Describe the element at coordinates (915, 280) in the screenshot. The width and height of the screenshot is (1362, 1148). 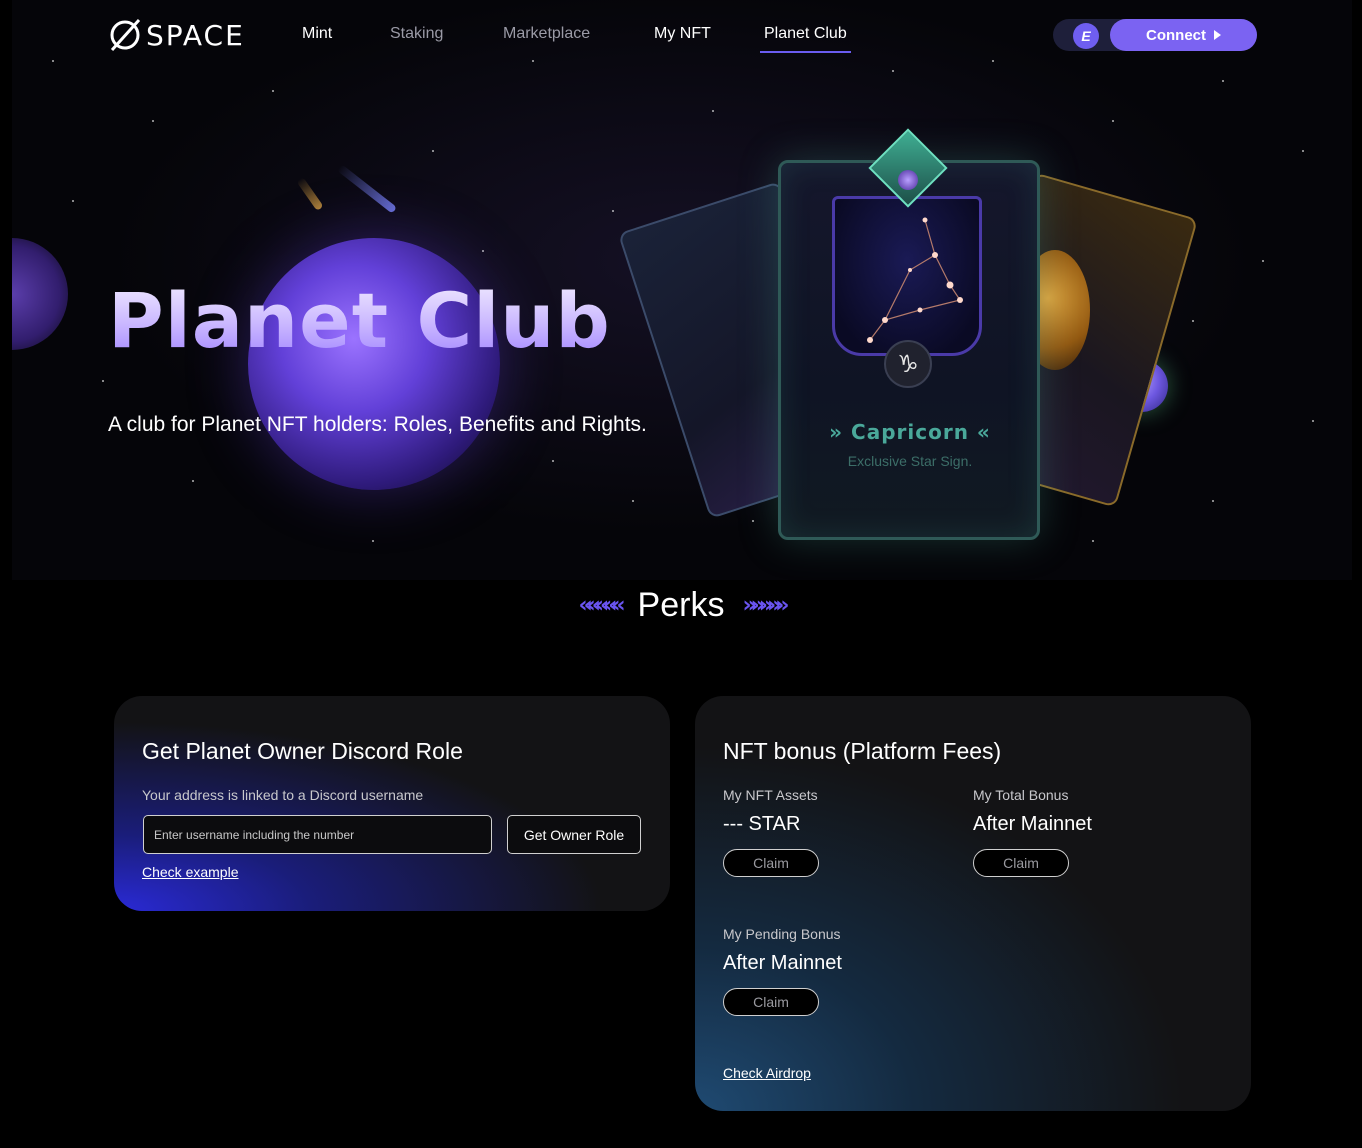
I see `capricorn-constellation-icon` at that location.